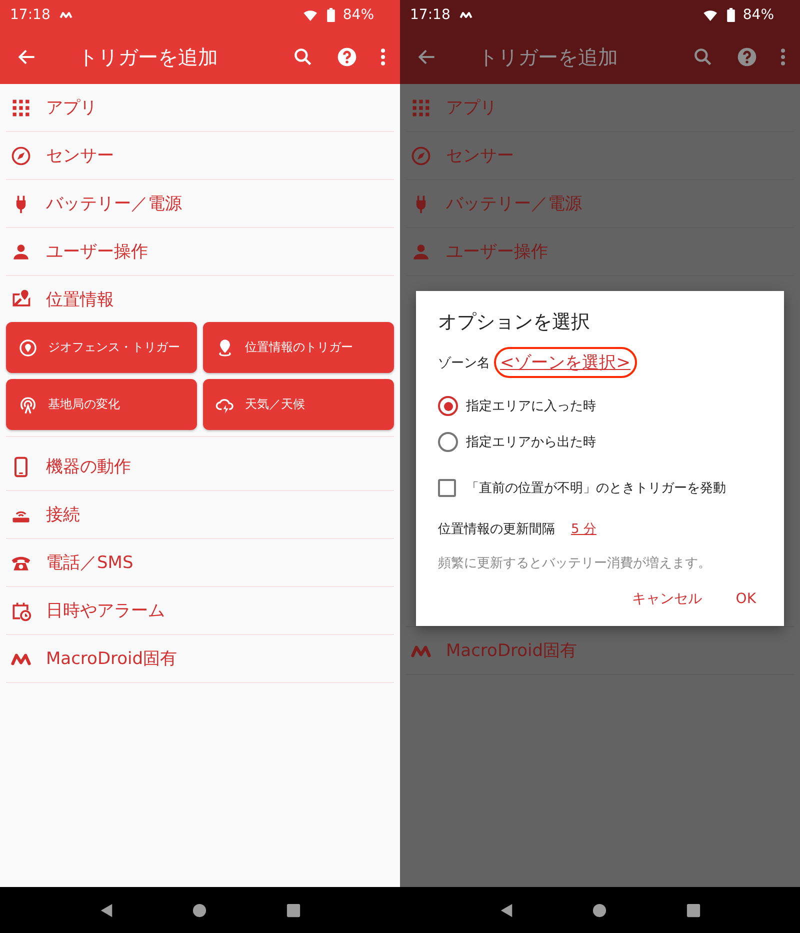 This screenshot has height=933, width=800. I want to click on category-item: ユーザー操作, so click(97, 251).